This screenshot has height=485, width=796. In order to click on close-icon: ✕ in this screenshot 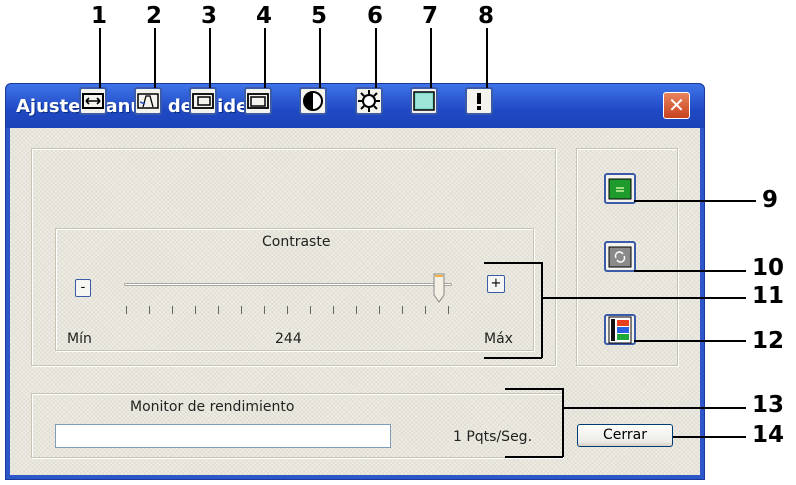, I will do `click(676, 105)`.